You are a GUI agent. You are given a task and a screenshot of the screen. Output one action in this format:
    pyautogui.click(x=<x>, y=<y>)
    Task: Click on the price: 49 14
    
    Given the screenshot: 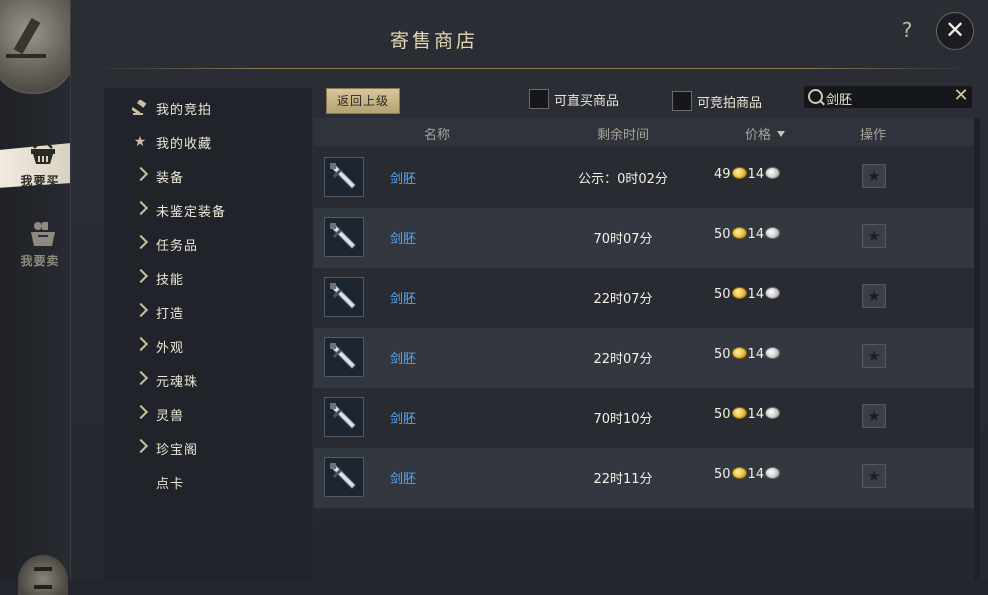 What is the action you would take?
    pyautogui.click(x=747, y=174)
    